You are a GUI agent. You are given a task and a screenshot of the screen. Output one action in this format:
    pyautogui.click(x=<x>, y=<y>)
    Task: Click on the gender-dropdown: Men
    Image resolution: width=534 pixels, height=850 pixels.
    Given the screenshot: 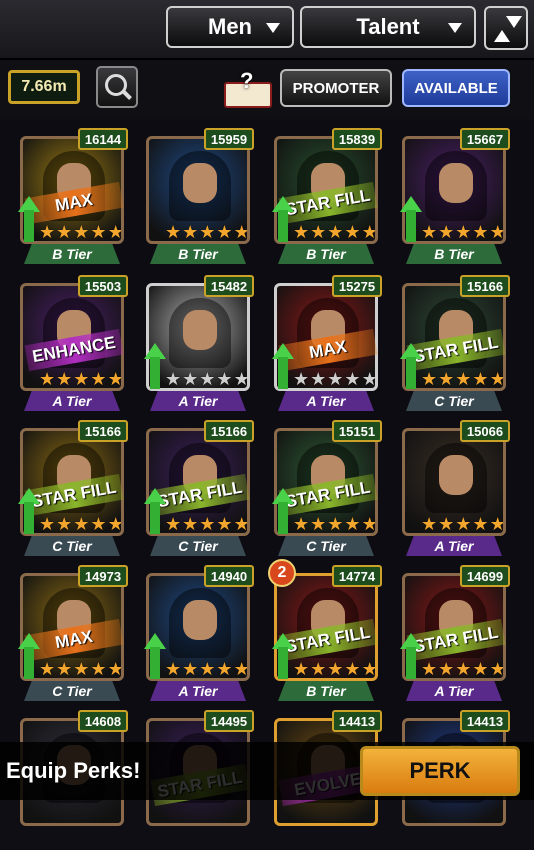 What is the action you would take?
    pyautogui.click(x=230, y=27)
    